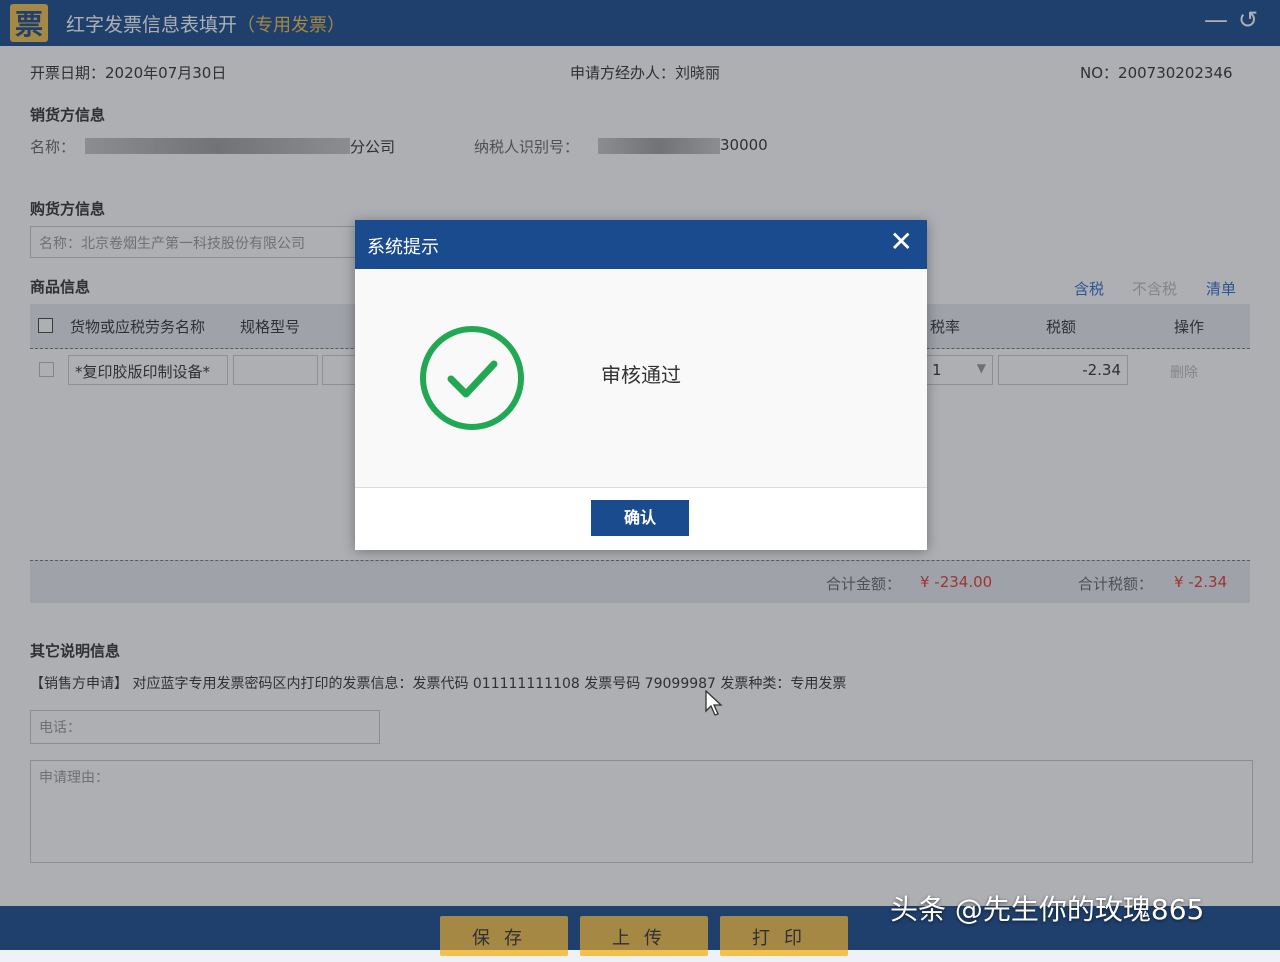  What do you see at coordinates (641, 375) in the screenshot?
I see `dialog-message: 审核通过` at bounding box center [641, 375].